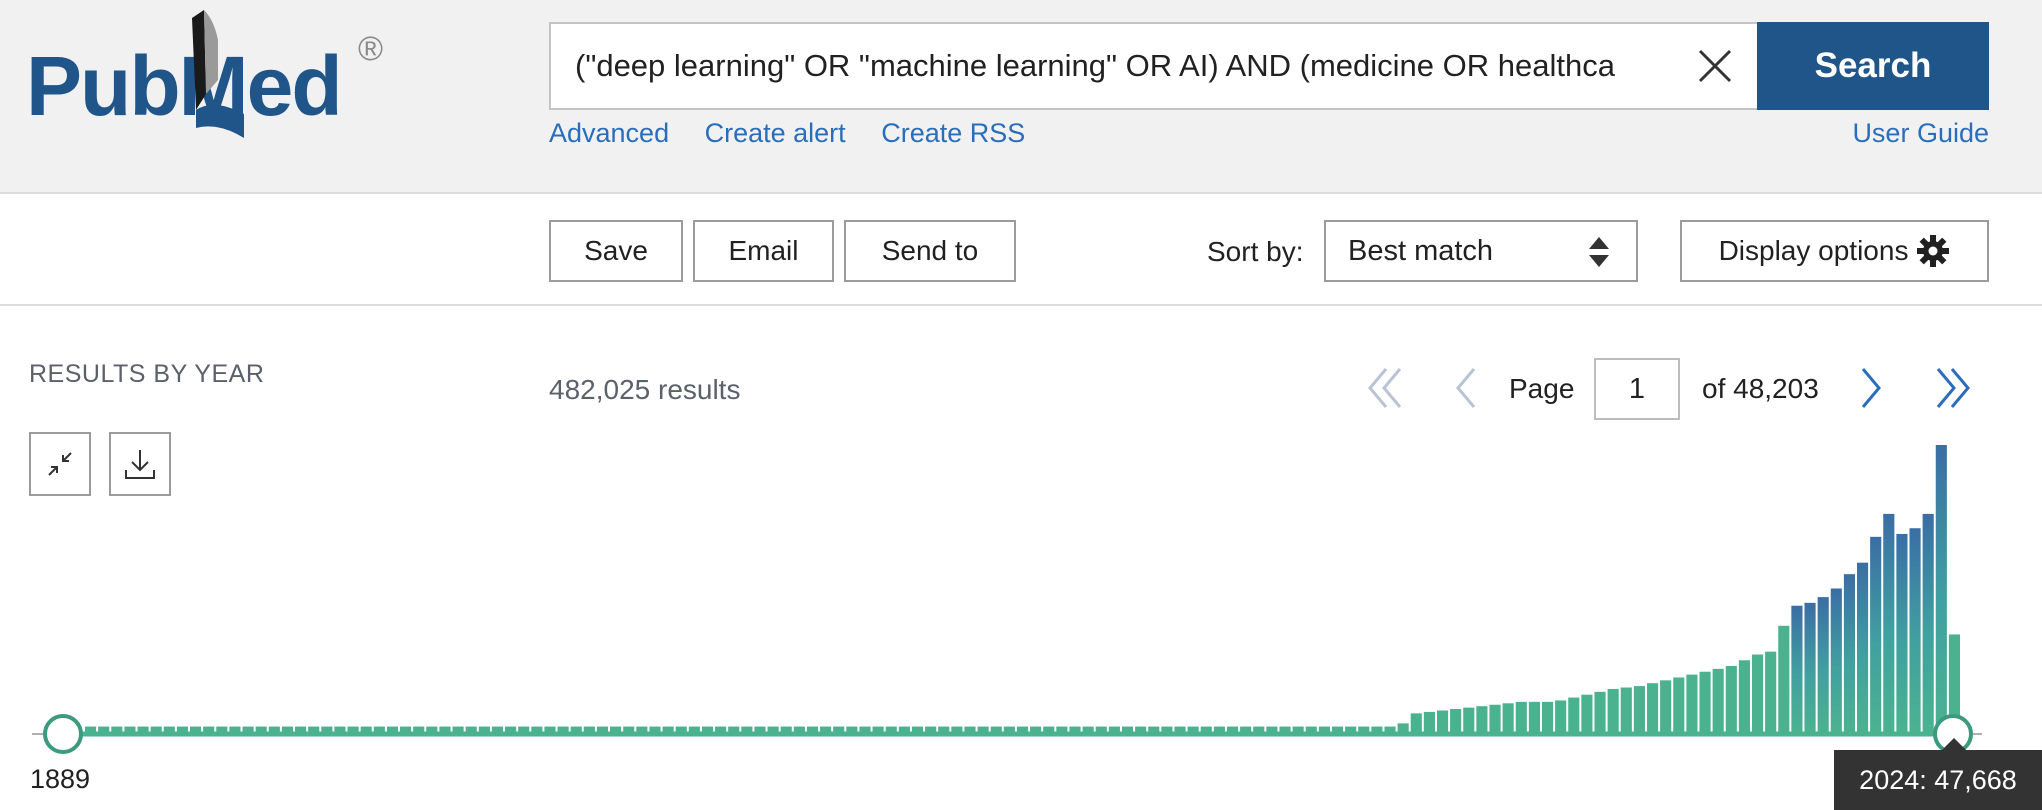  What do you see at coordinates (1771, 691) in the screenshot?
I see `bar-2017` at bounding box center [1771, 691].